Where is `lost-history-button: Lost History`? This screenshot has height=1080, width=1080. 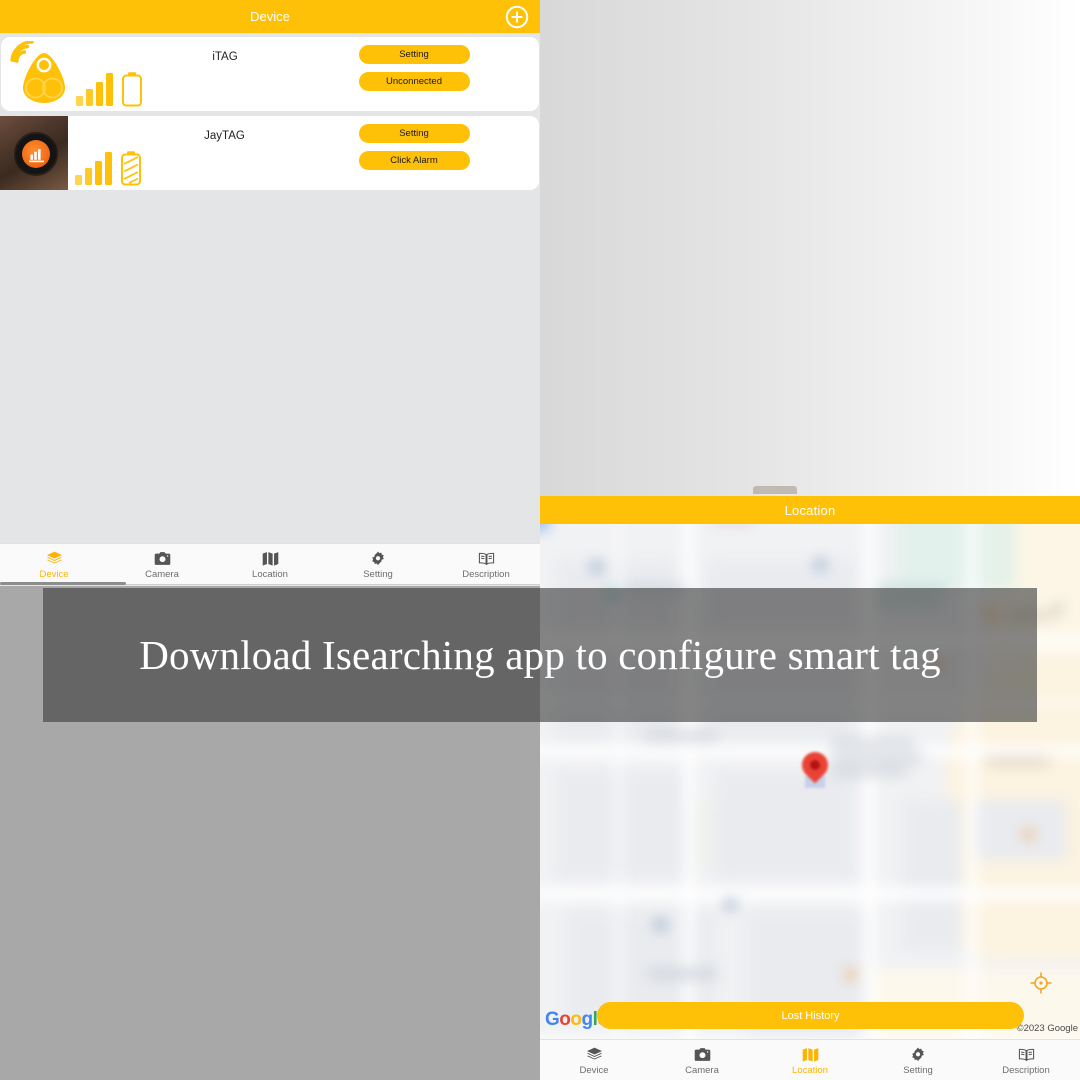 lost-history-button: Lost History is located at coordinates (810, 1015).